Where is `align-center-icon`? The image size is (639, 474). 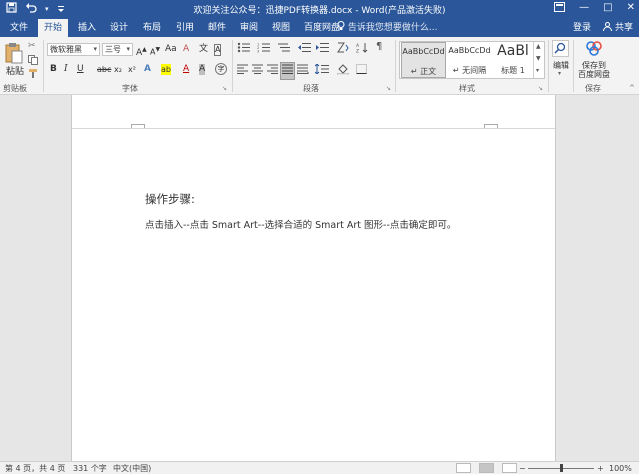
align-center-icon is located at coordinates (258, 71).